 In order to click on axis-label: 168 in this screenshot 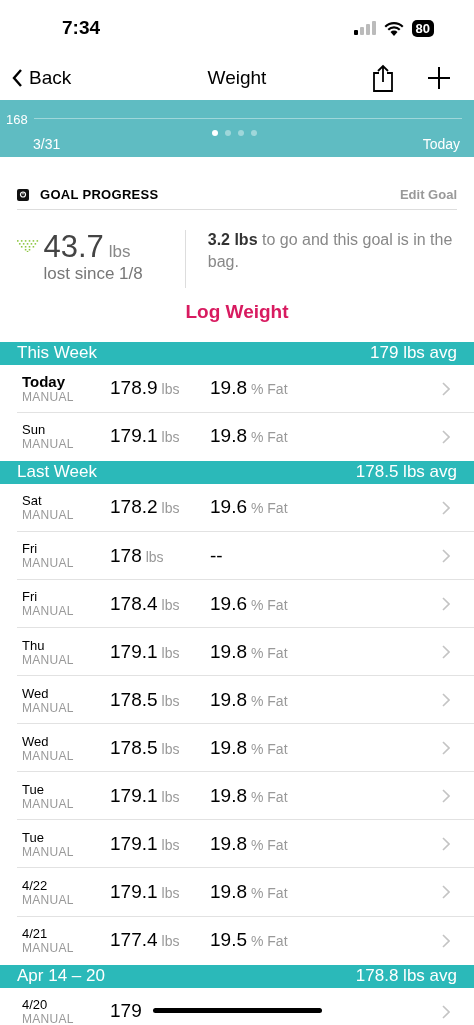, I will do `click(17, 120)`.